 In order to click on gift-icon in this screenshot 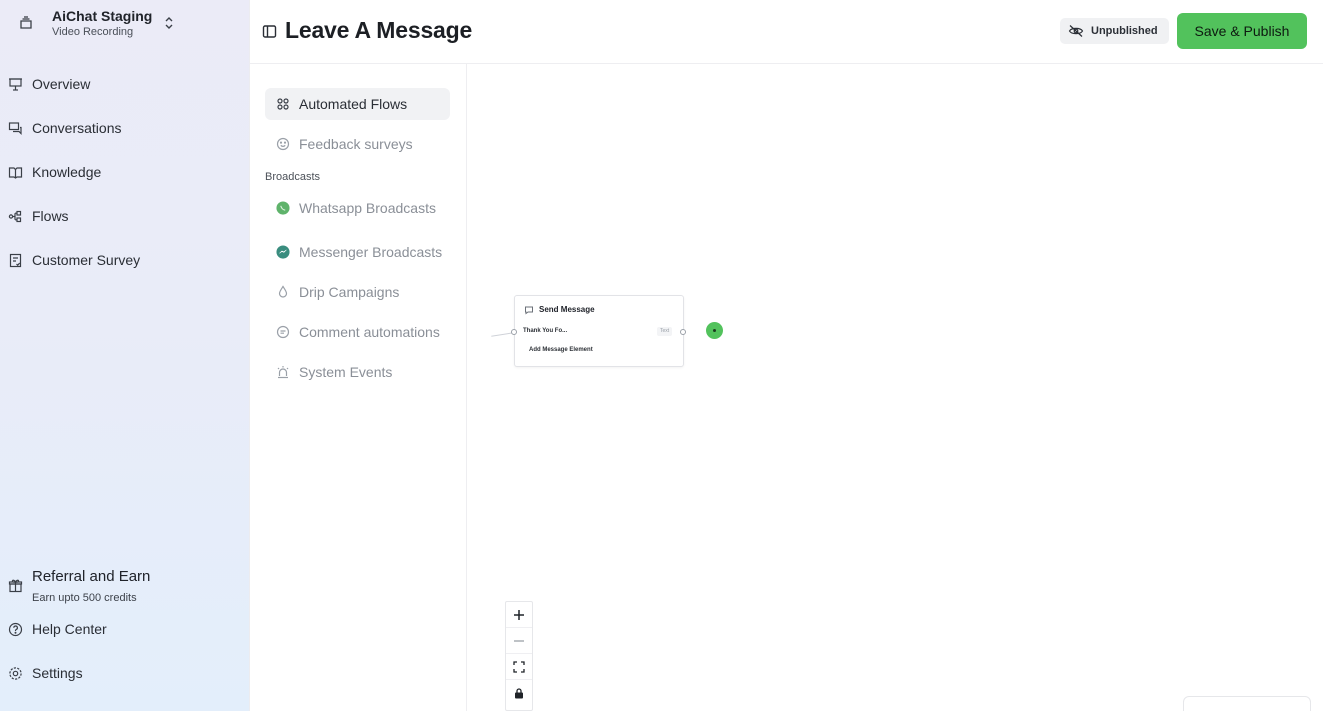, I will do `click(15, 586)`.